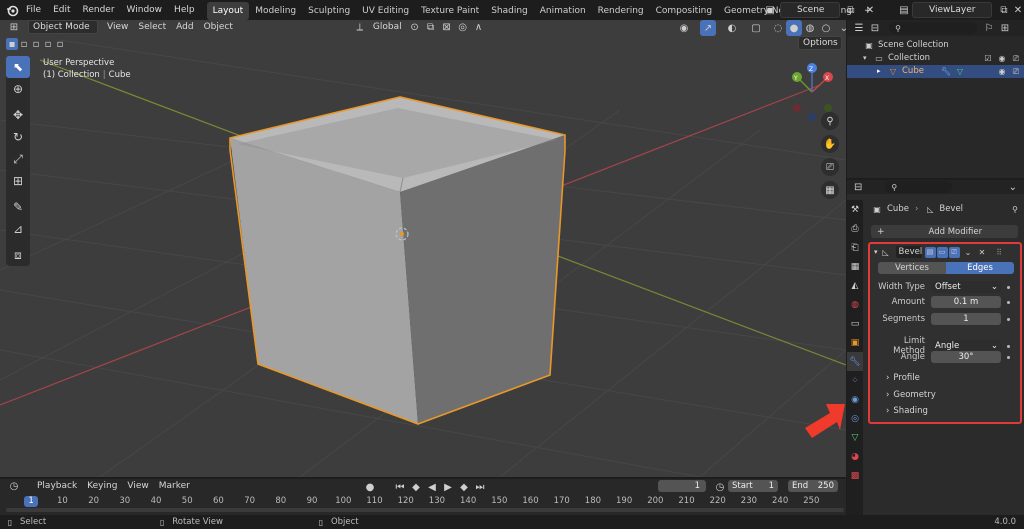 This screenshot has height=529, width=1024. What do you see at coordinates (966, 302) in the screenshot?
I see `amount-field: 0.1 m` at bounding box center [966, 302].